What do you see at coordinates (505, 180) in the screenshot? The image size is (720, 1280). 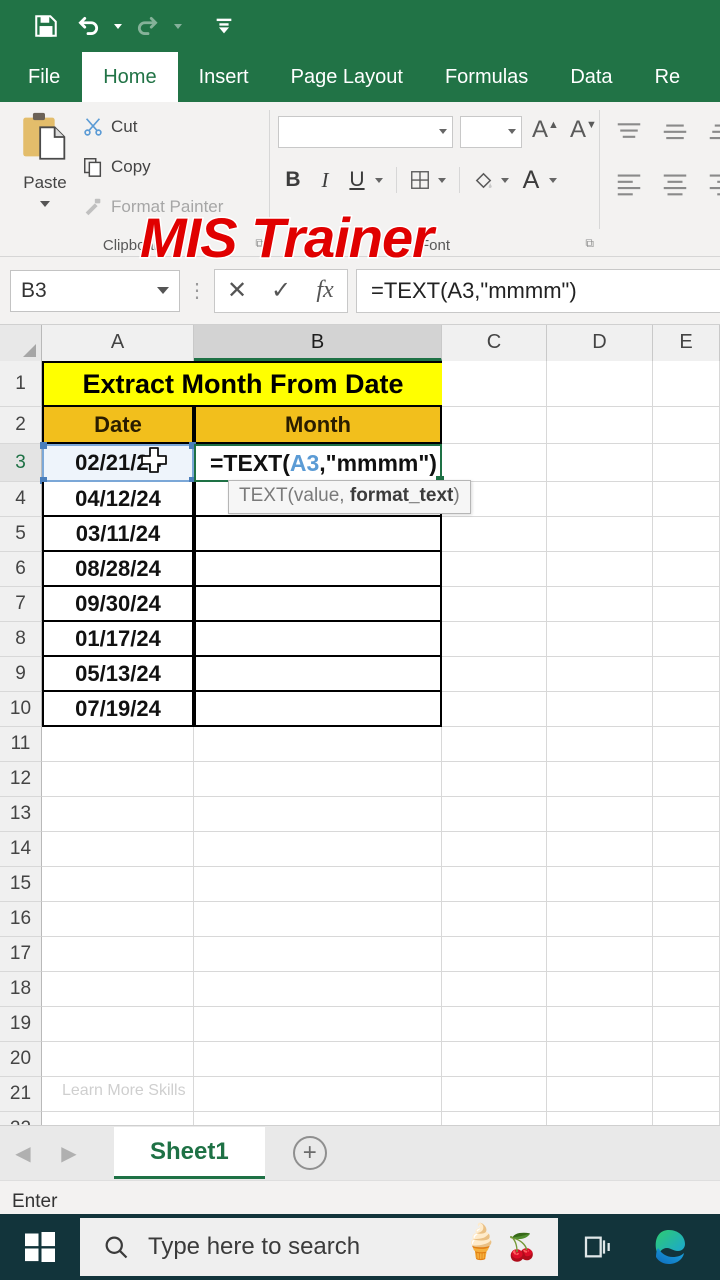 I see `fill-color-dropdown-icon` at bounding box center [505, 180].